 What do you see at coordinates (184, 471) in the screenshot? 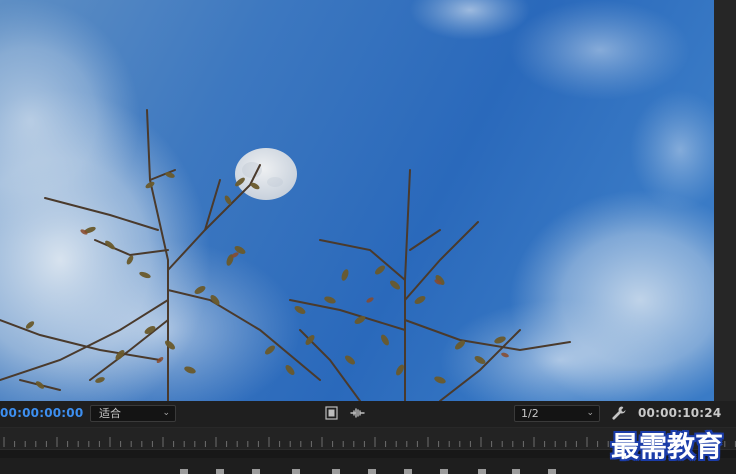
I see `mark-in-icon` at bounding box center [184, 471].